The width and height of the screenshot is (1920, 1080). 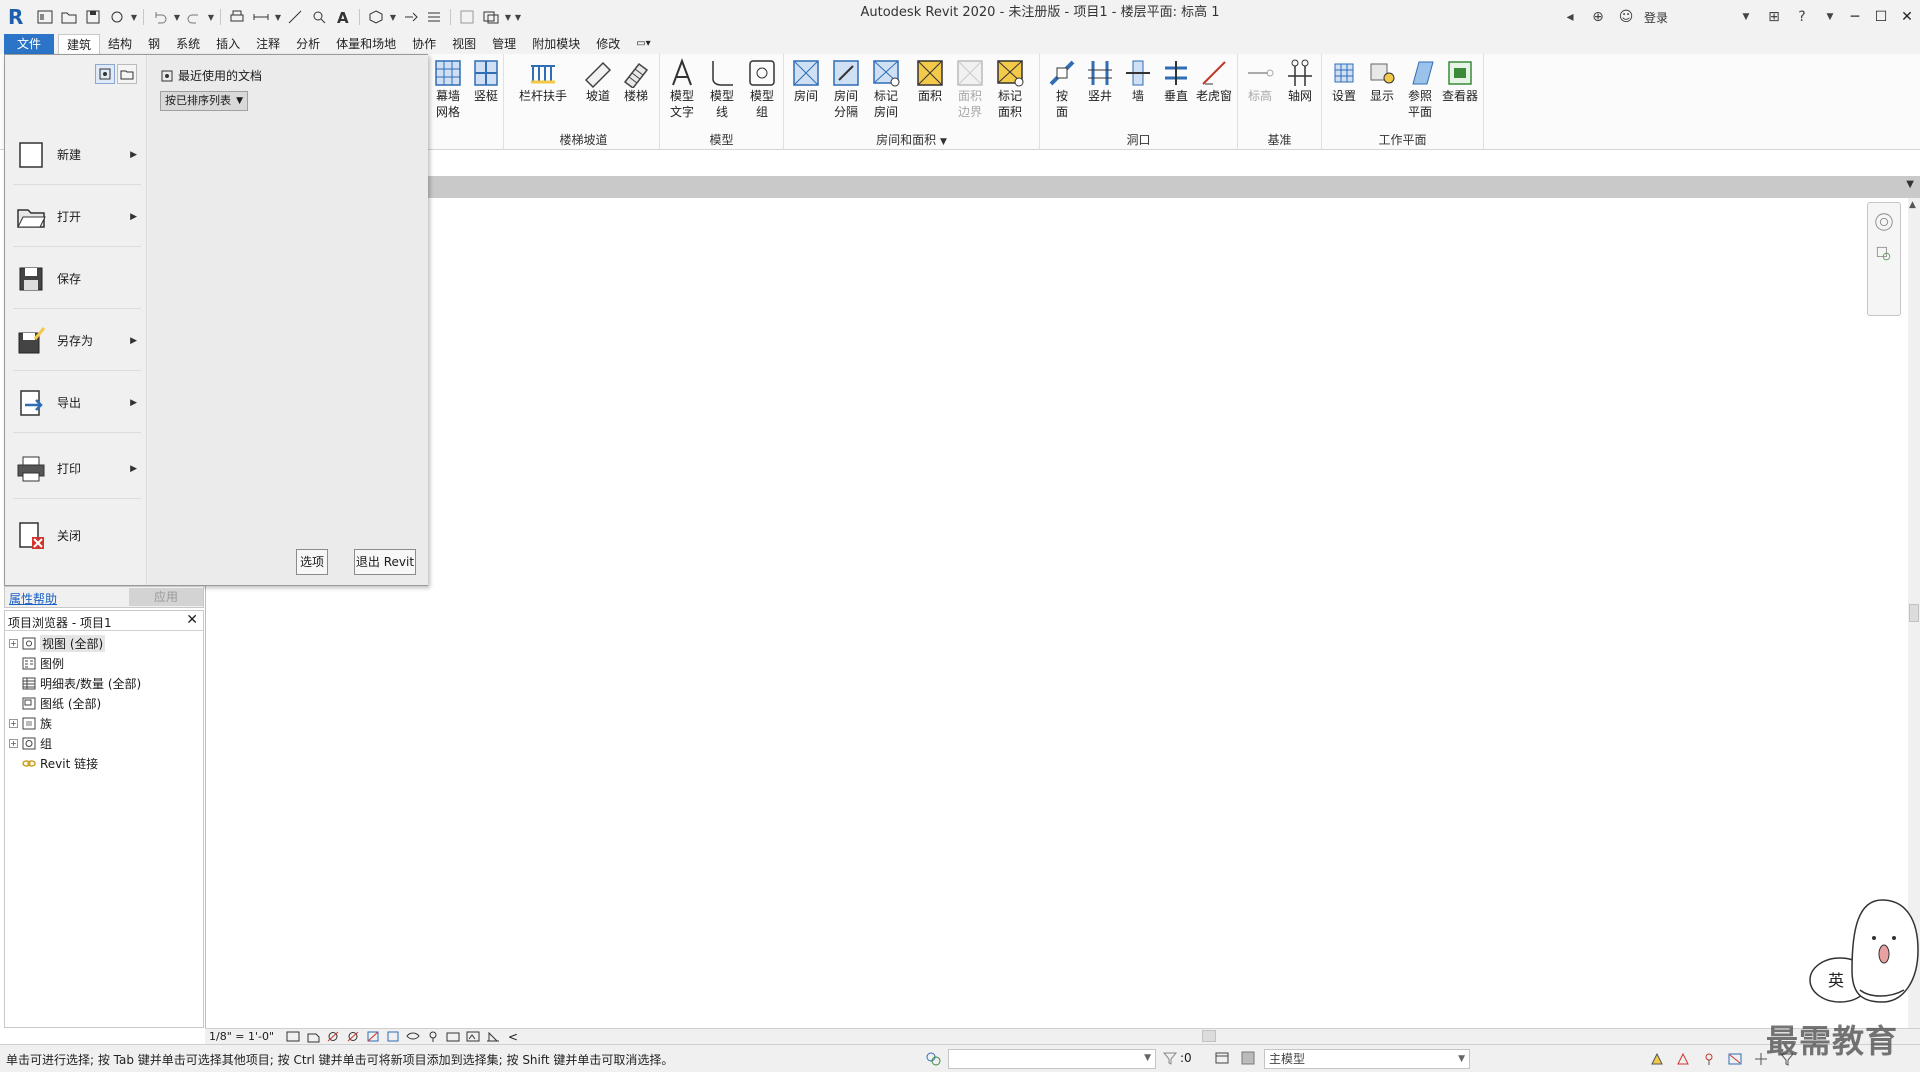 I want to click on close-window-button: ✕, so click(x=1907, y=17).